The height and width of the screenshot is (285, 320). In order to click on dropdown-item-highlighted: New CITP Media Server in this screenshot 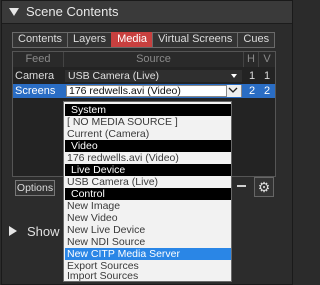, I will do `click(148, 254)`.